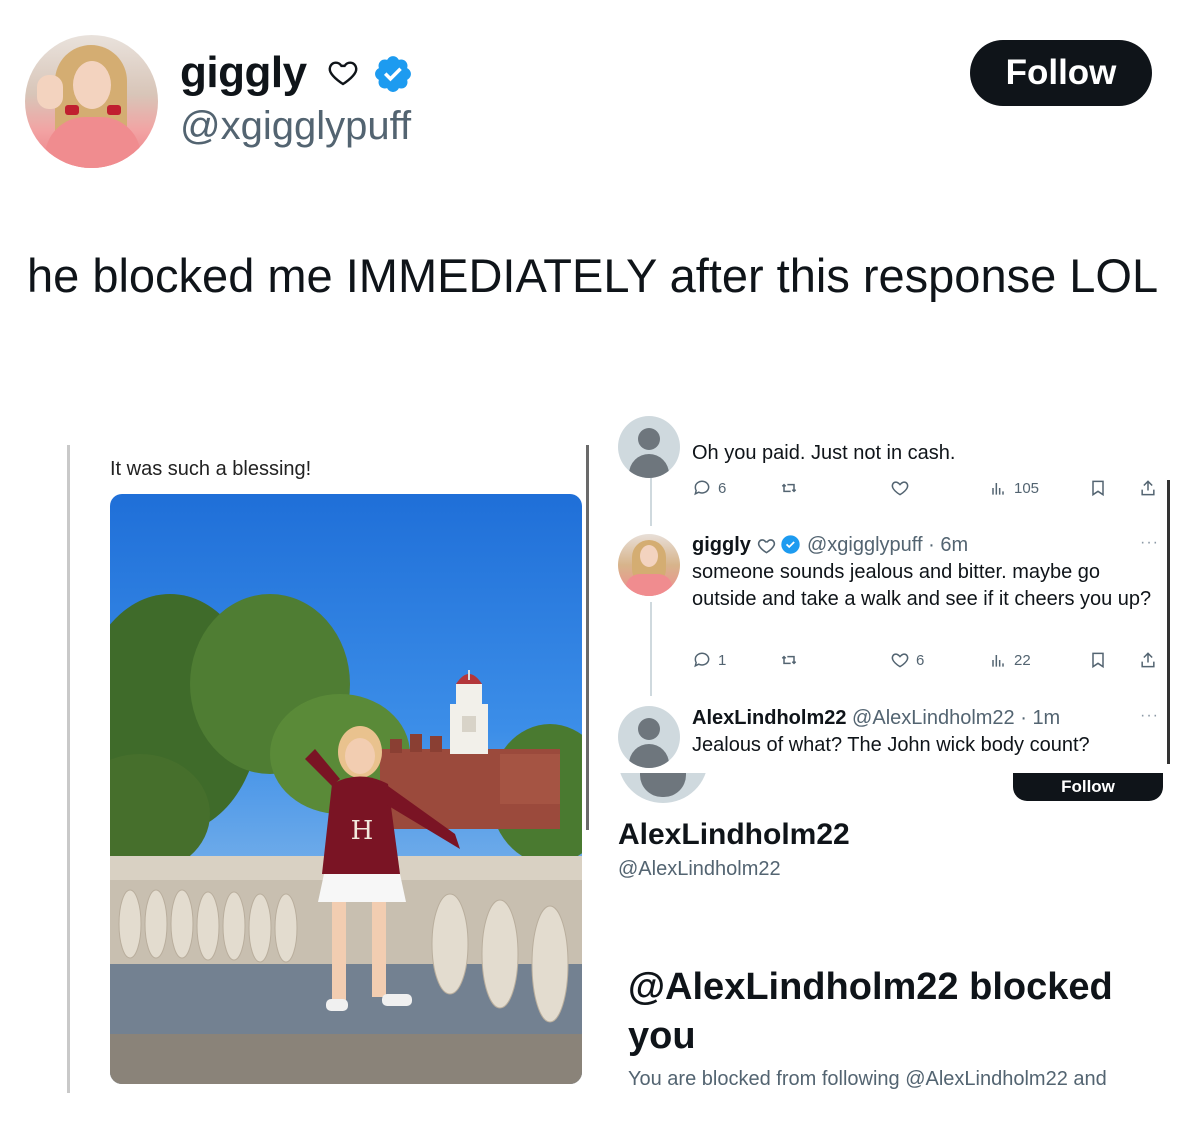 The width and height of the screenshot is (1200, 1126). What do you see at coordinates (587, 637) in the screenshot?
I see `pane-divider` at bounding box center [587, 637].